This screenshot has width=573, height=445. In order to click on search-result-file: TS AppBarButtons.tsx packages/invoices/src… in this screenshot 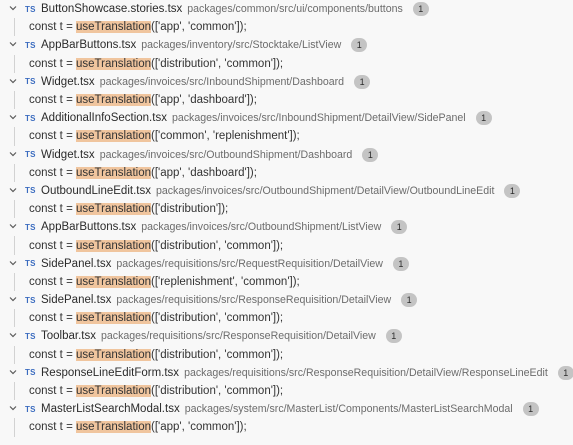, I will do `click(286, 227)`.